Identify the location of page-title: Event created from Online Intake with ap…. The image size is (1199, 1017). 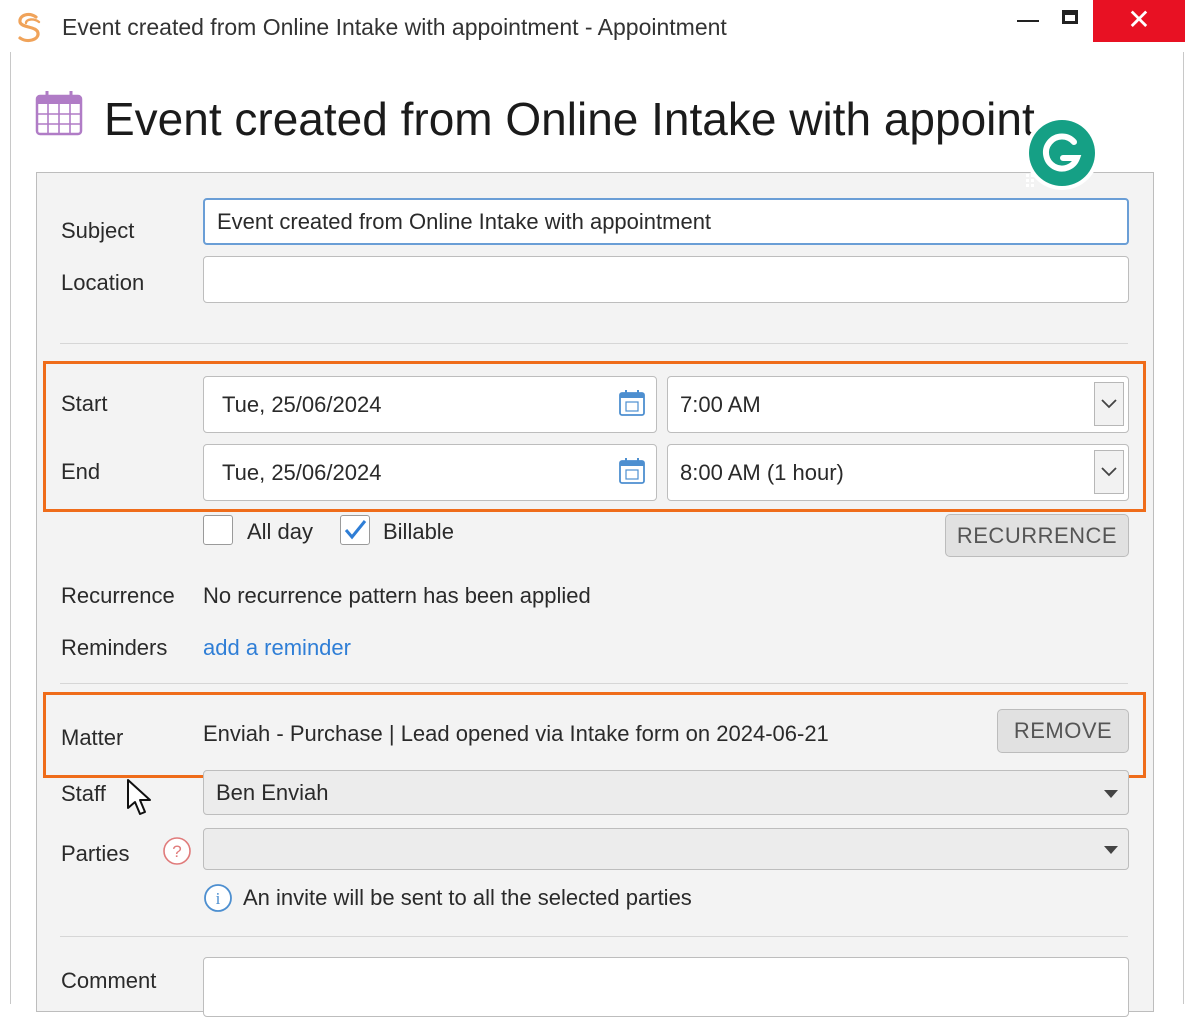
(609, 119).